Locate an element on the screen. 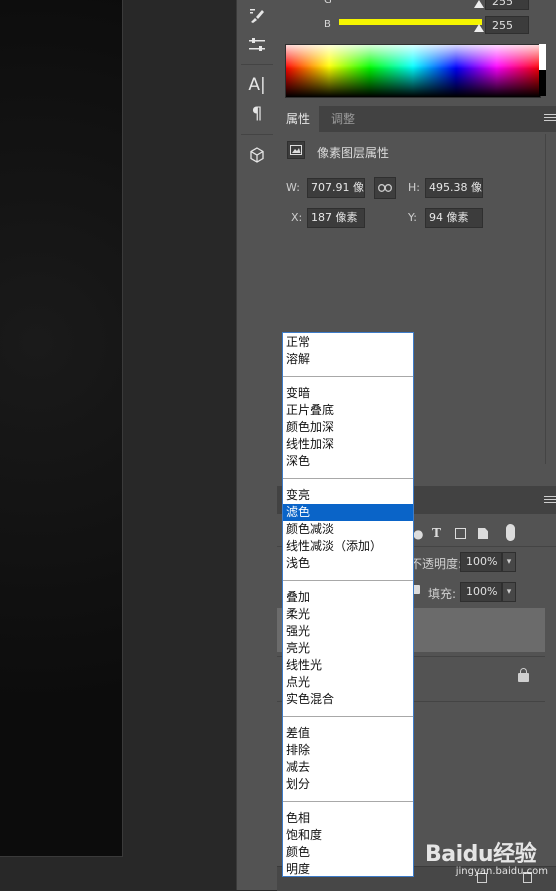 This screenshot has height=891, width=556. blend-mode-item: 线性加深 is located at coordinates (348, 444).